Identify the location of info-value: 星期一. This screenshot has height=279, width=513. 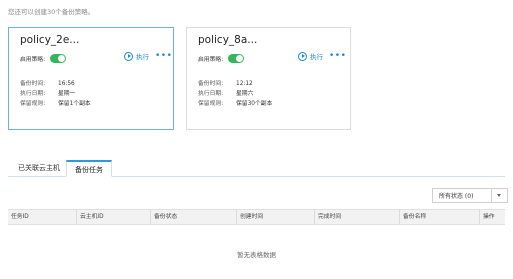
(67, 94).